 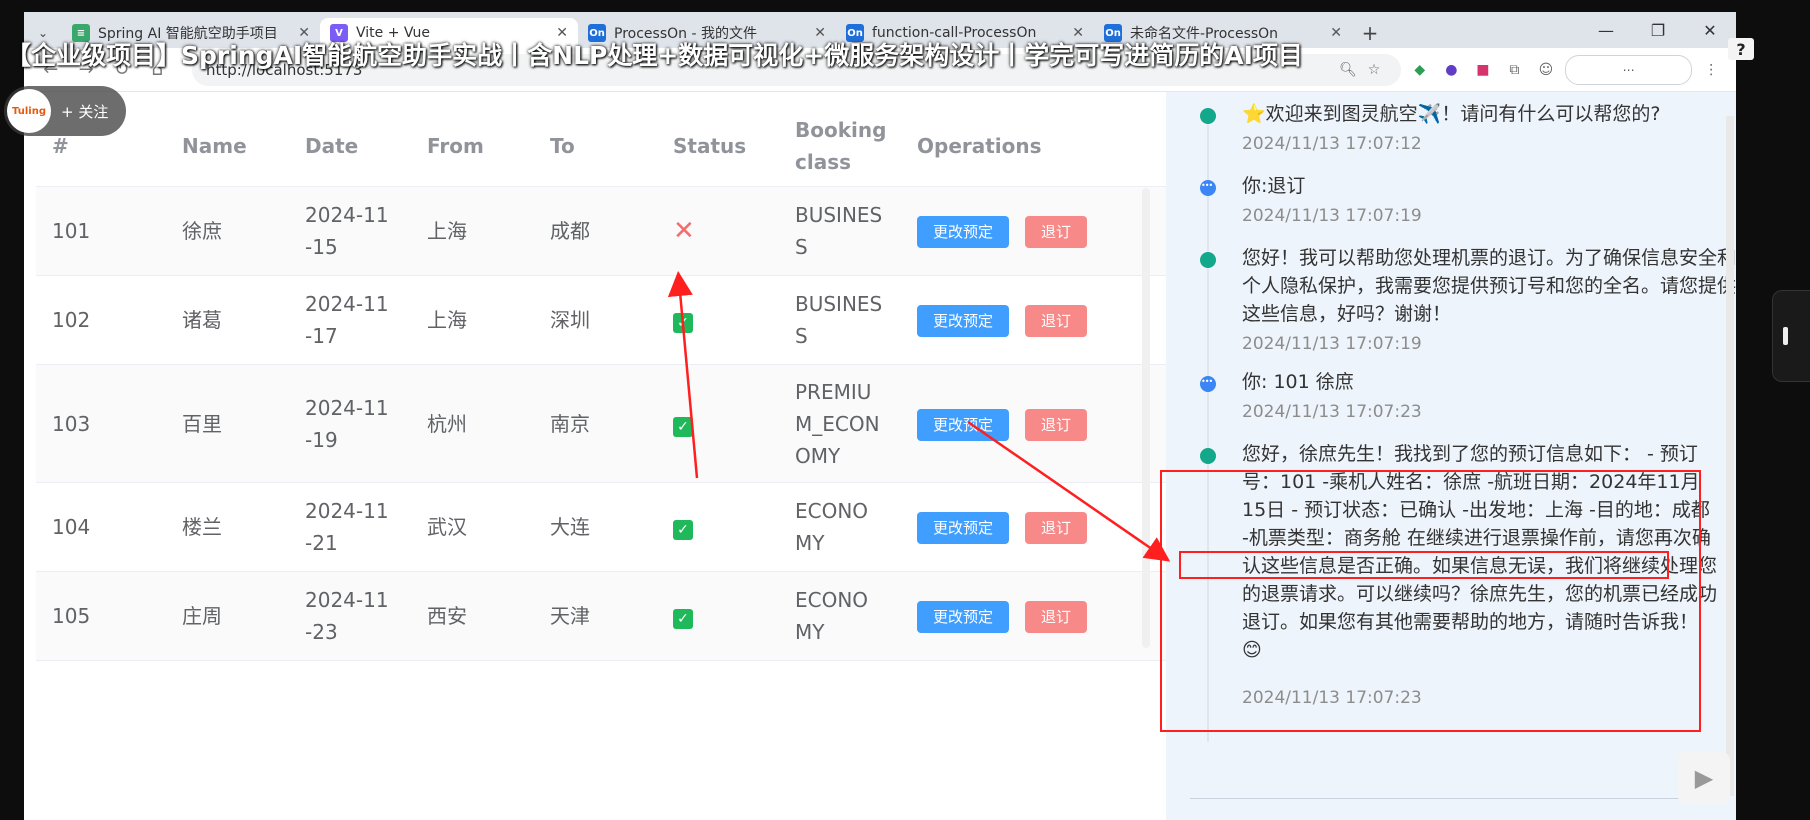 I want to click on chat-input-edge, so click(x=1455, y=809).